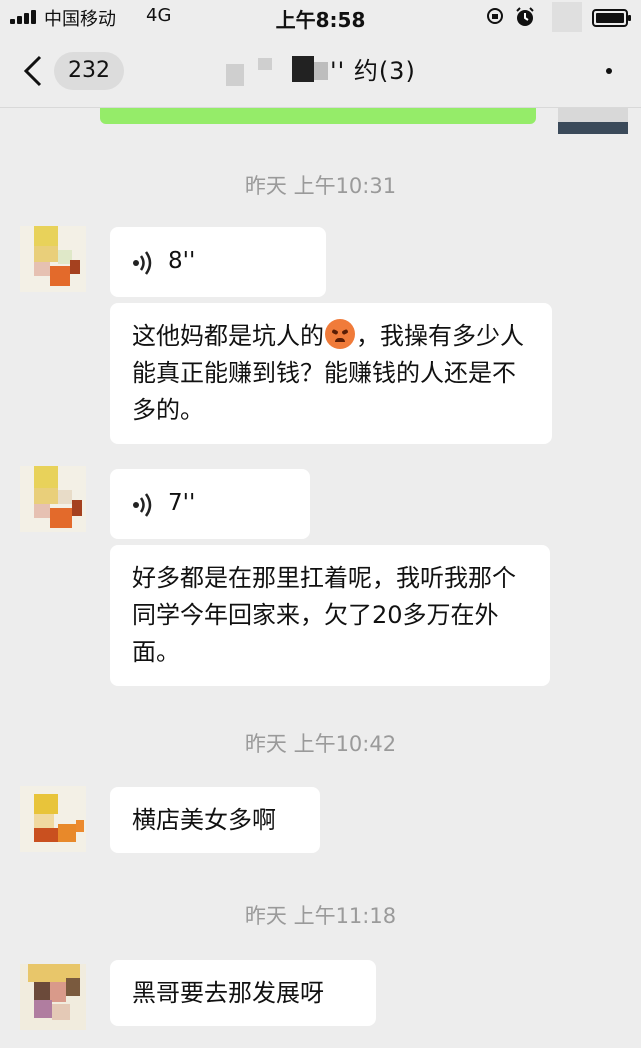 This screenshot has width=641, height=1048. What do you see at coordinates (593, 121) in the screenshot?
I see `self-avatar-partial` at bounding box center [593, 121].